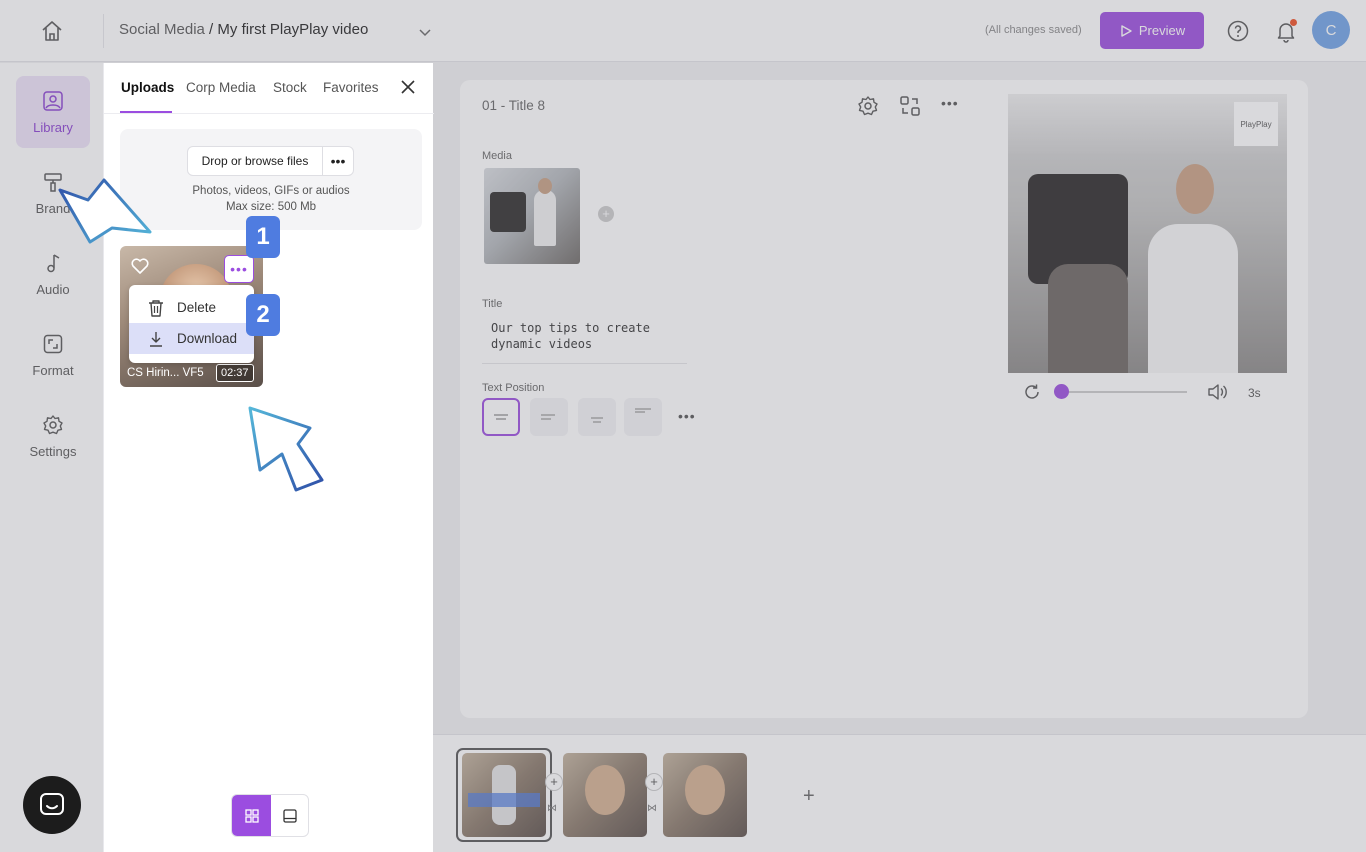  What do you see at coordinates (549, 417) in the screenshot?
I see `text-position-left` at bounding box center [549, 417].